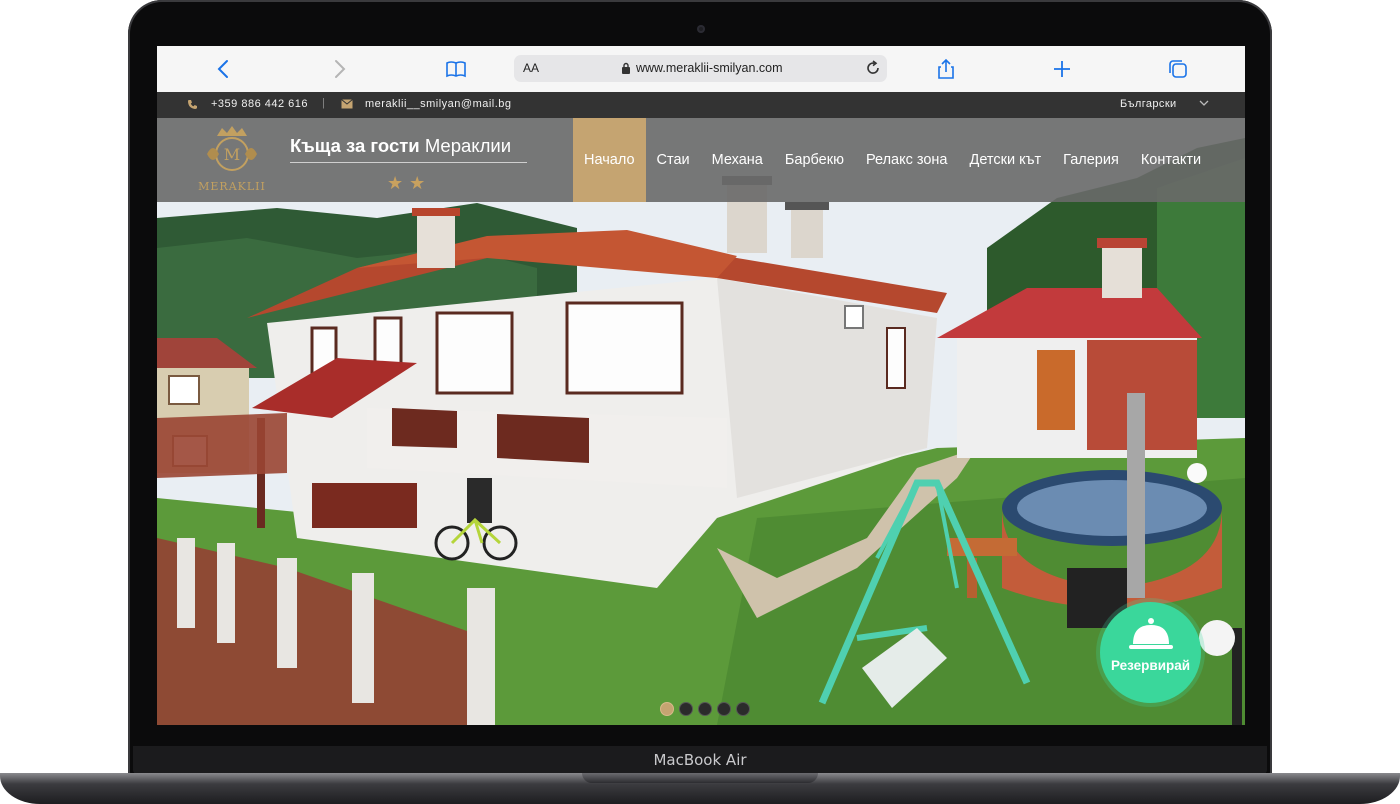 The width and height of the screenshot is (1400, 804). I want to click on share-button, so click(946, 69).